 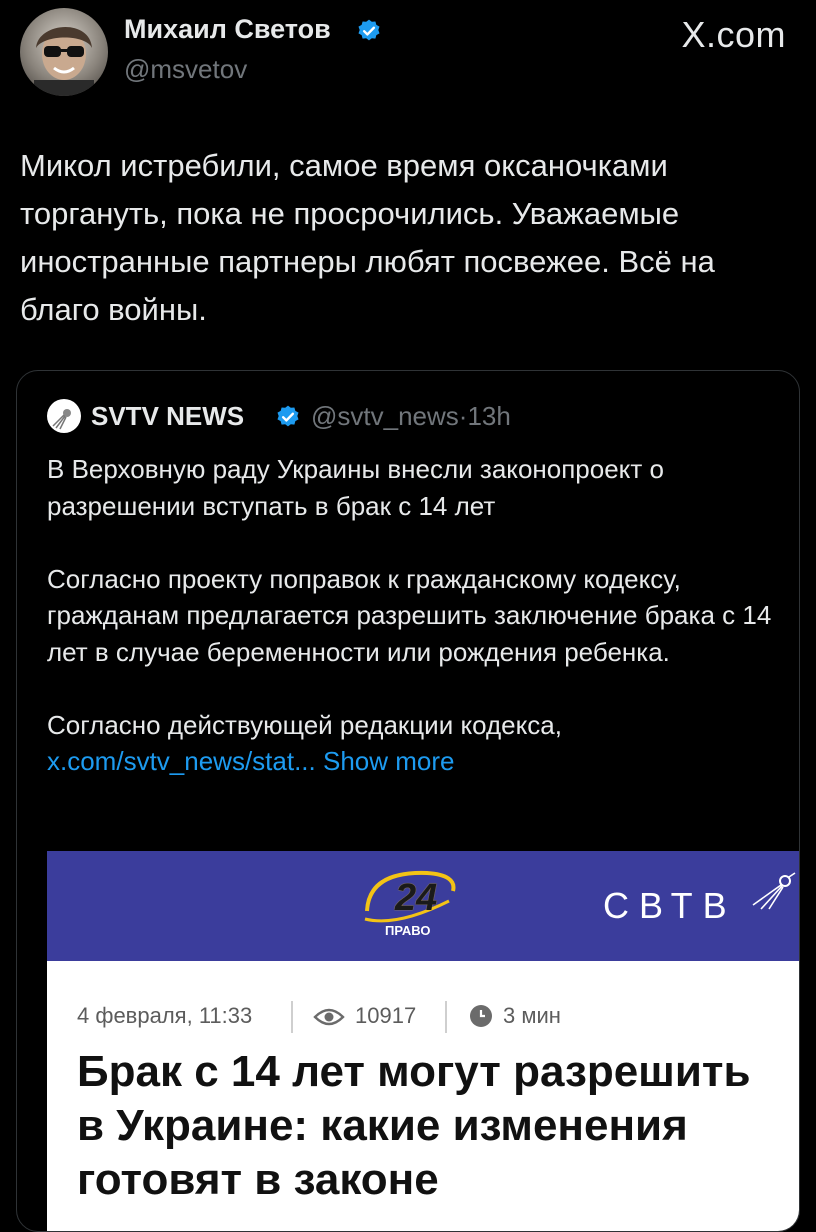 I want to click on x-com-watermark: X.com, so click(x=733, y=34).